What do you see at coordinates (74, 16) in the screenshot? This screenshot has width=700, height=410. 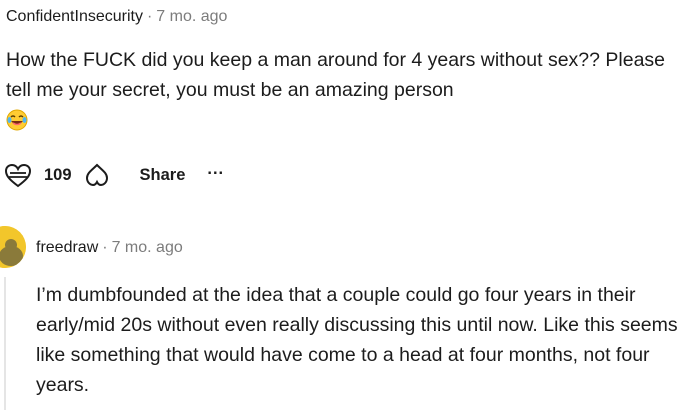 I see `comment-1-author: ConfidentInsecurity` at bounding box center [74, 16].